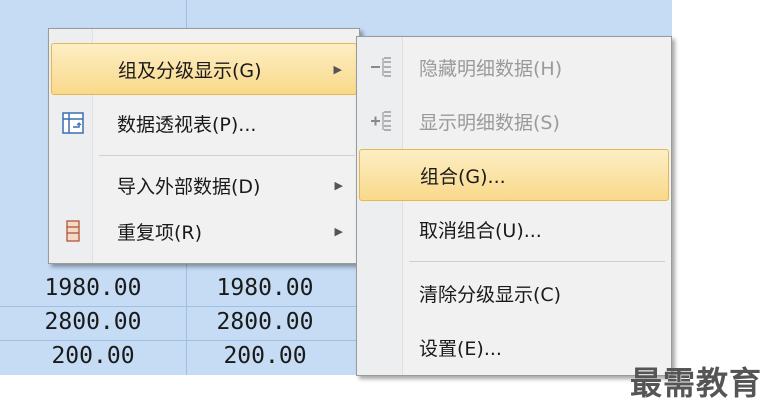 The image size is (781, 417). I want to click on menu-item-group-outline: 组及分级显示(G) ▶, so click(204, 69).